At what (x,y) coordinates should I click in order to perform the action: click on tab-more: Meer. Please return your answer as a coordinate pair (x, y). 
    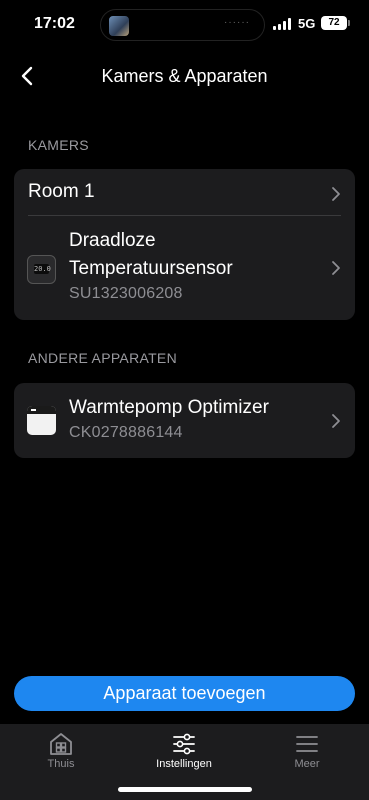
    Looking at the image, I should click on (307, 751).